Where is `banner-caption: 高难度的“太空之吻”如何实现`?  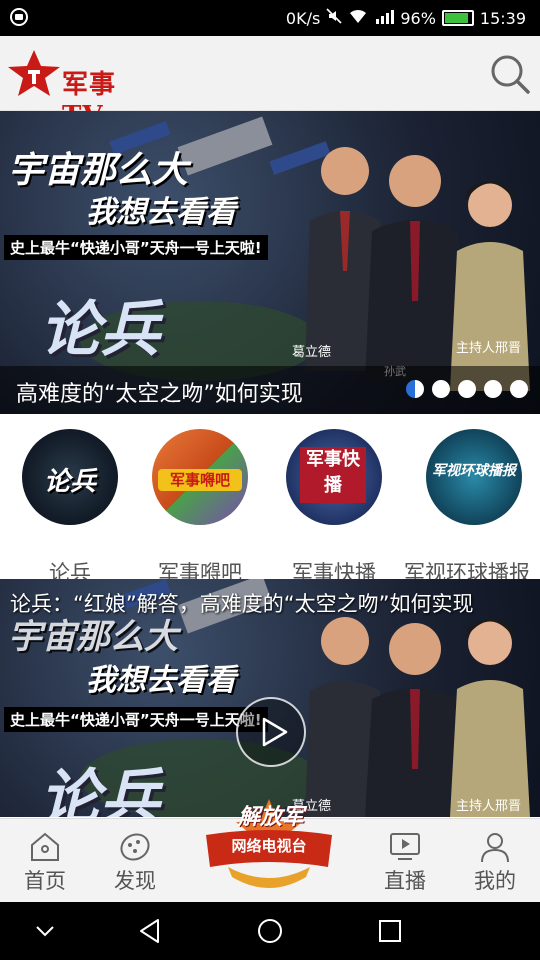 banner-caption: 高难度的“太空之吻”如何实现 is located at coordinates (159, 394).